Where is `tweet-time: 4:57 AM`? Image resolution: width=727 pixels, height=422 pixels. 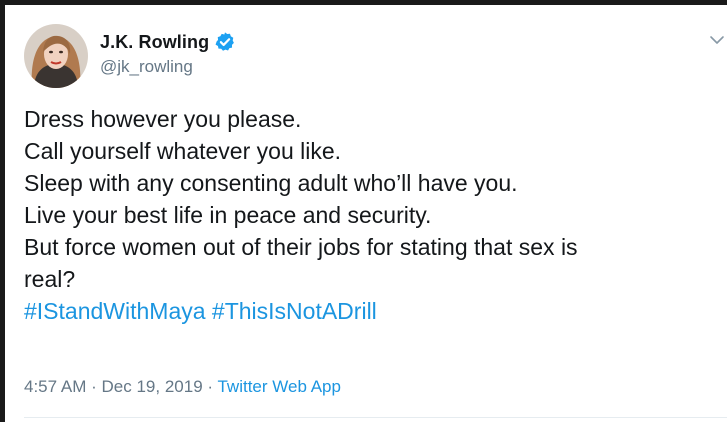 tweet-time: 4:57 AM is located at coordinates (55, 386).